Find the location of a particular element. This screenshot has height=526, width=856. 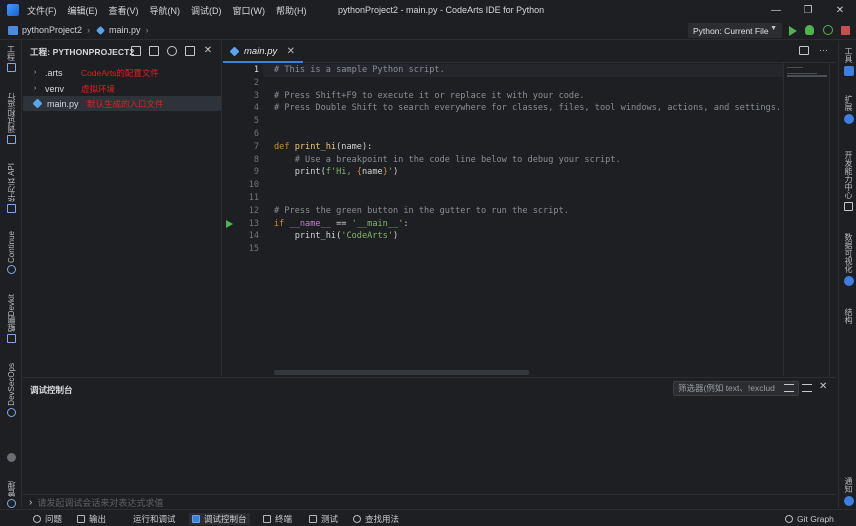

minimize-button: — is located at coordinates (776, 10).